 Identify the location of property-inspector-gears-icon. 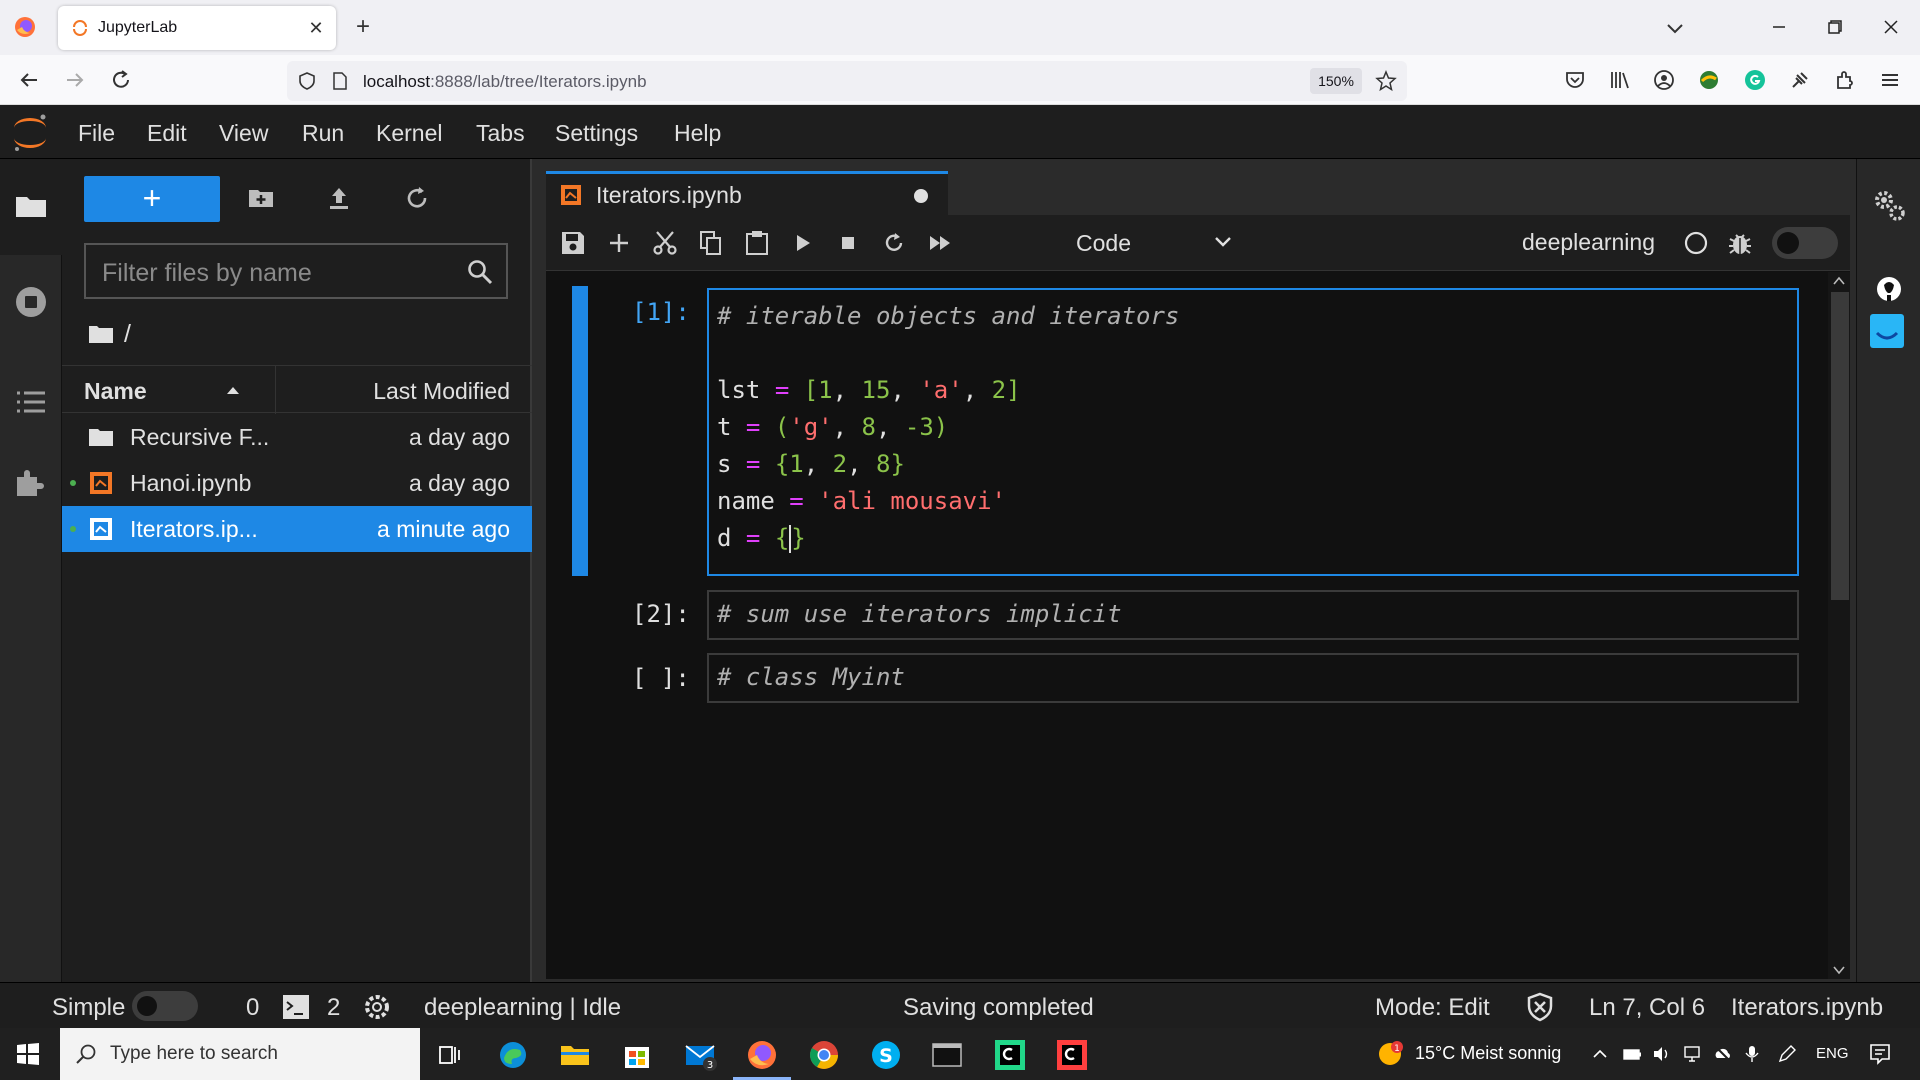
(1889, 205).